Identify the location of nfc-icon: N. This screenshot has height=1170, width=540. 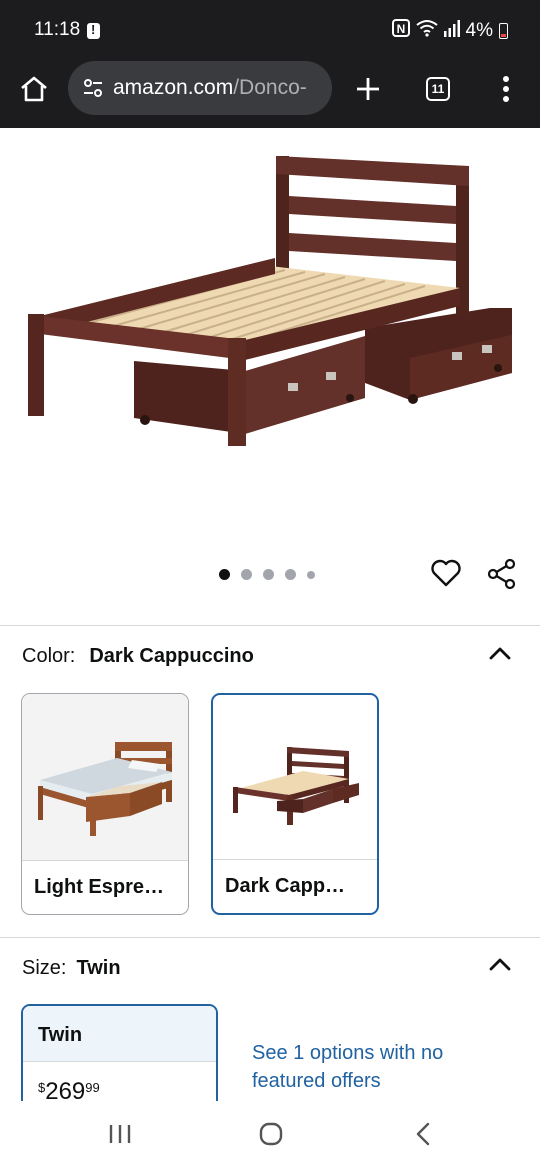
(400, 31).